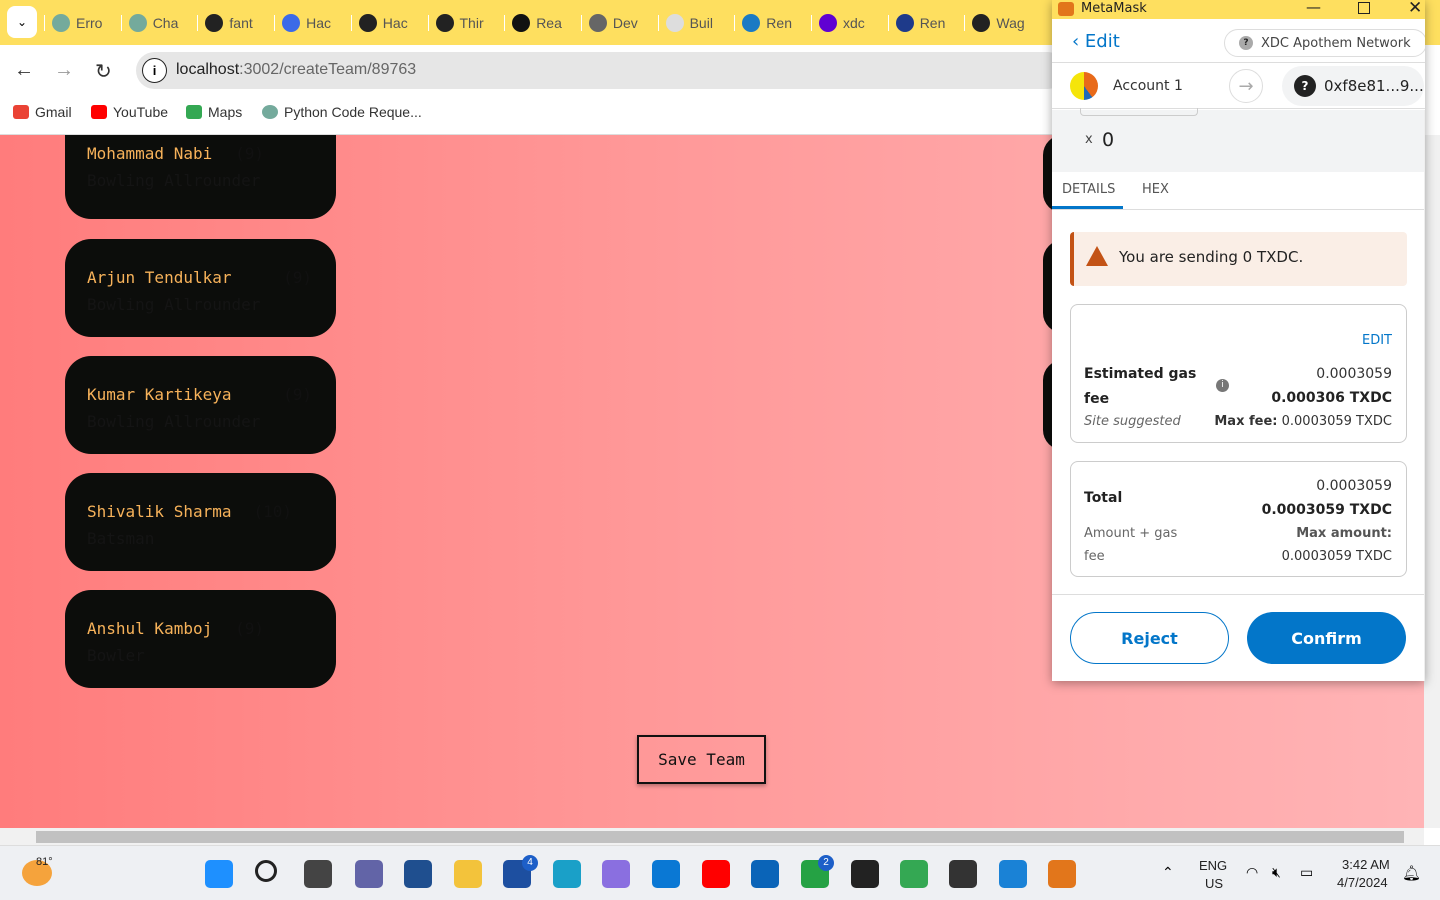 The width and height of the screenshot is (1440, 900). I want to click on player-card: Kumar Kartikeya (9) Bowling Allrounder, so click(200, 405).